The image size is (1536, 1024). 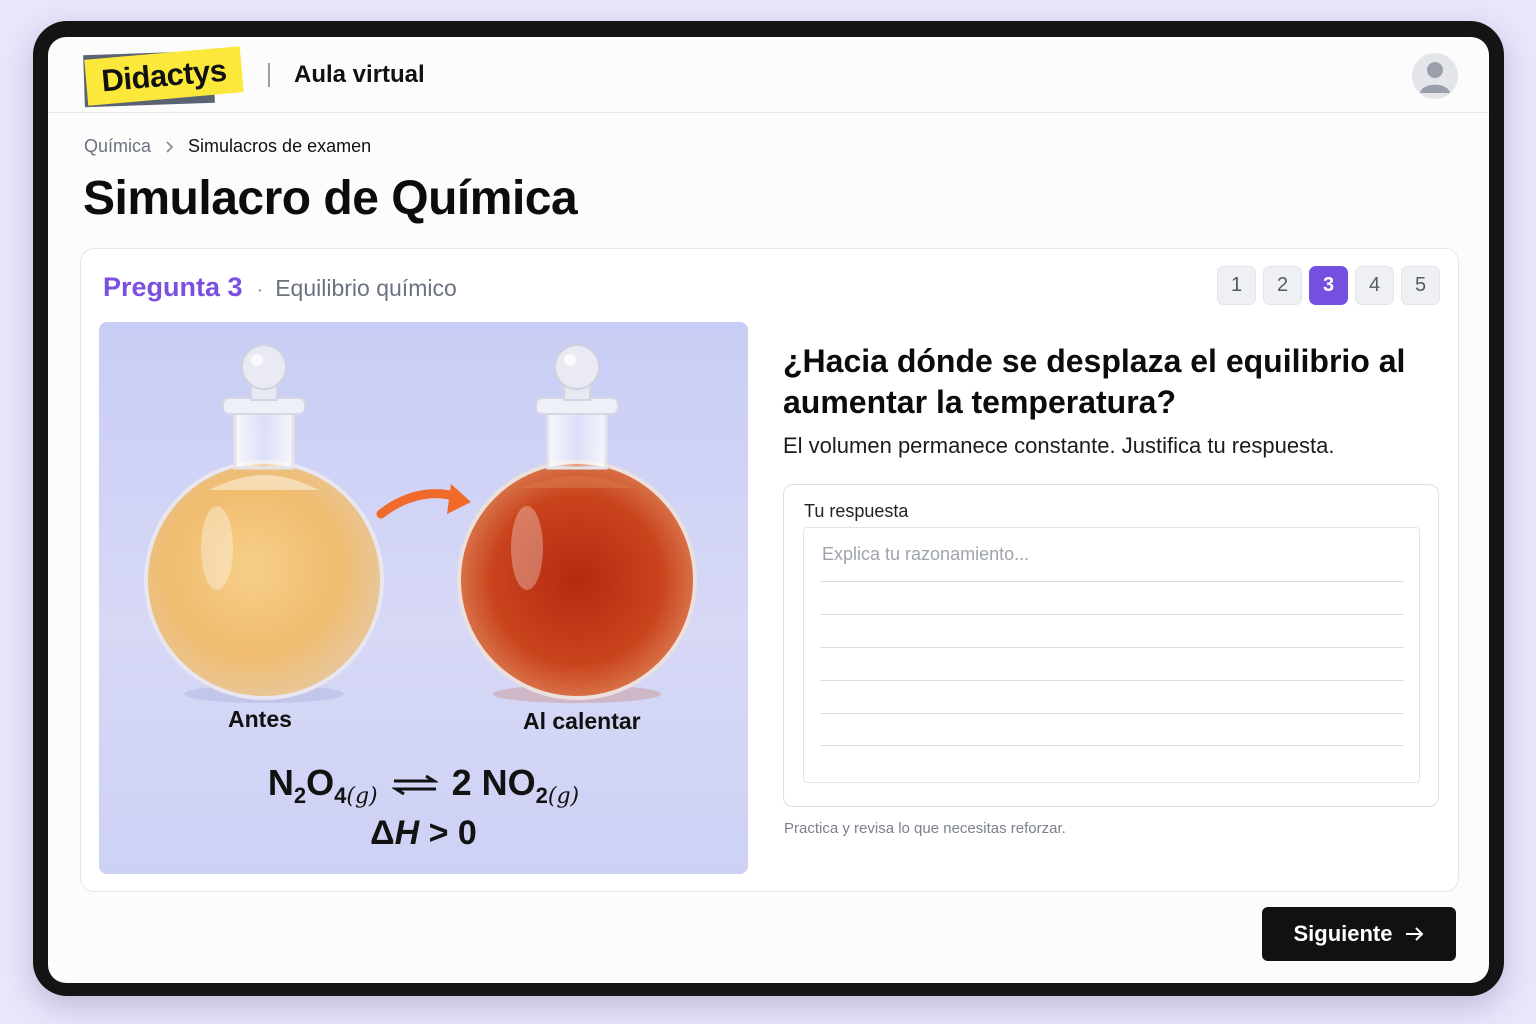 I want to click on top-bar: Didactys Aula virtual, so click(x=768, y=75).